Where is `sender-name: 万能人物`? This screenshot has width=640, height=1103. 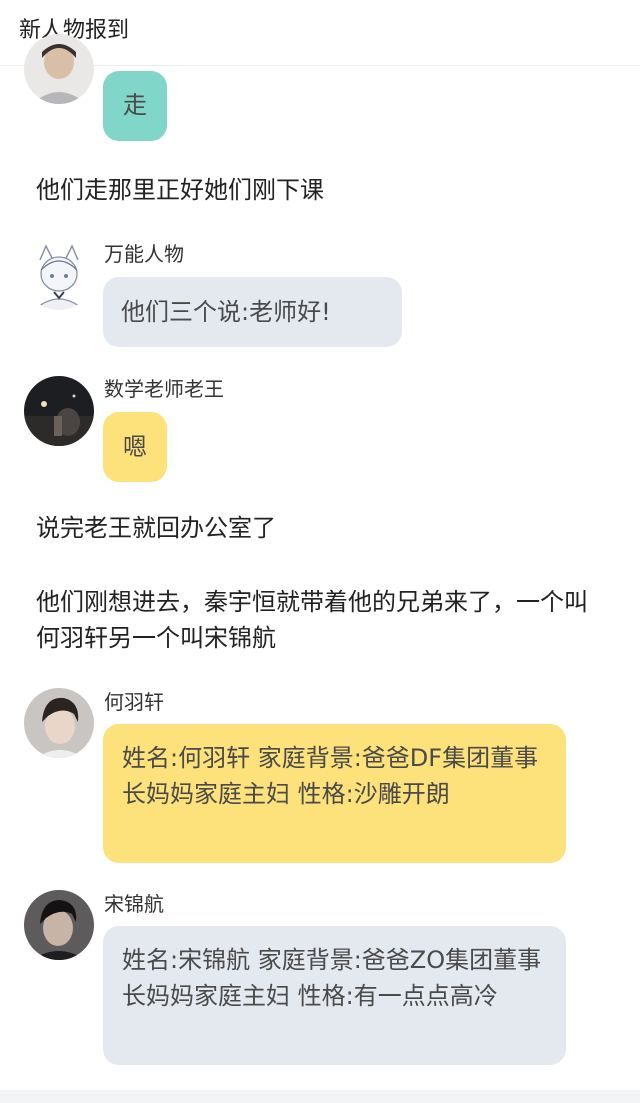 sender-name: 万能人物 is located at coordinates (144, 254).